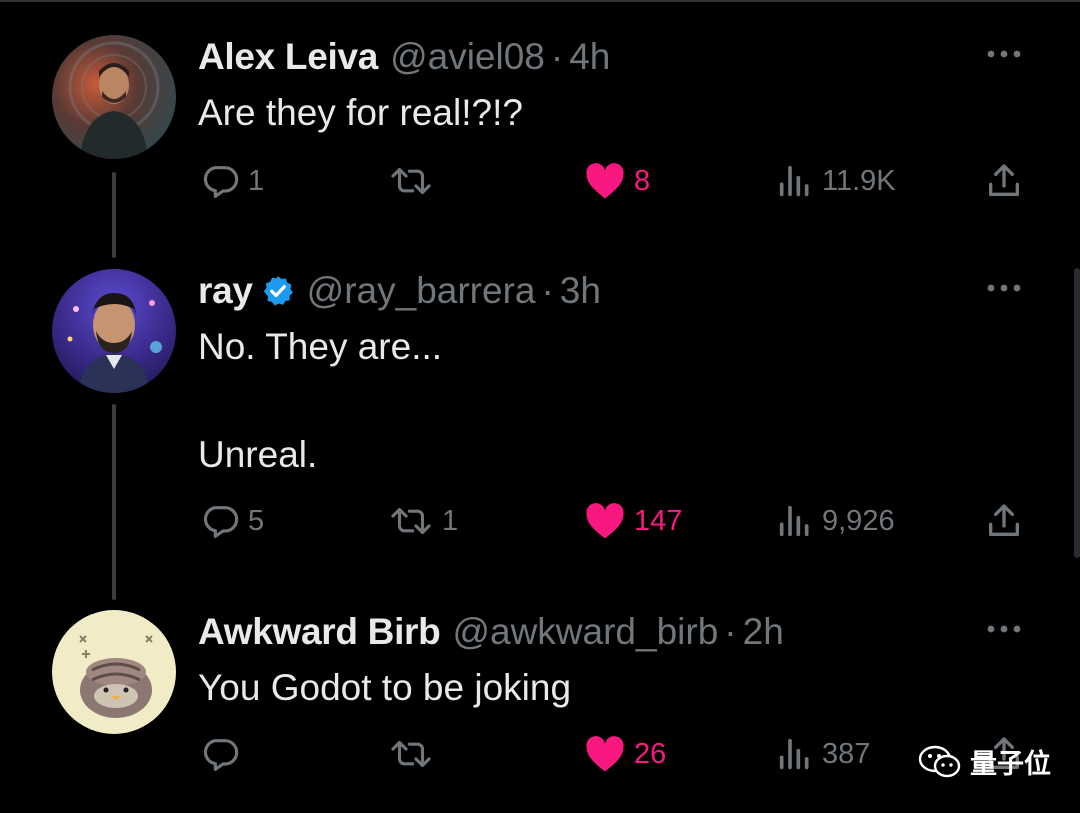  I want to click on like-count: 8, so click(642, 180).